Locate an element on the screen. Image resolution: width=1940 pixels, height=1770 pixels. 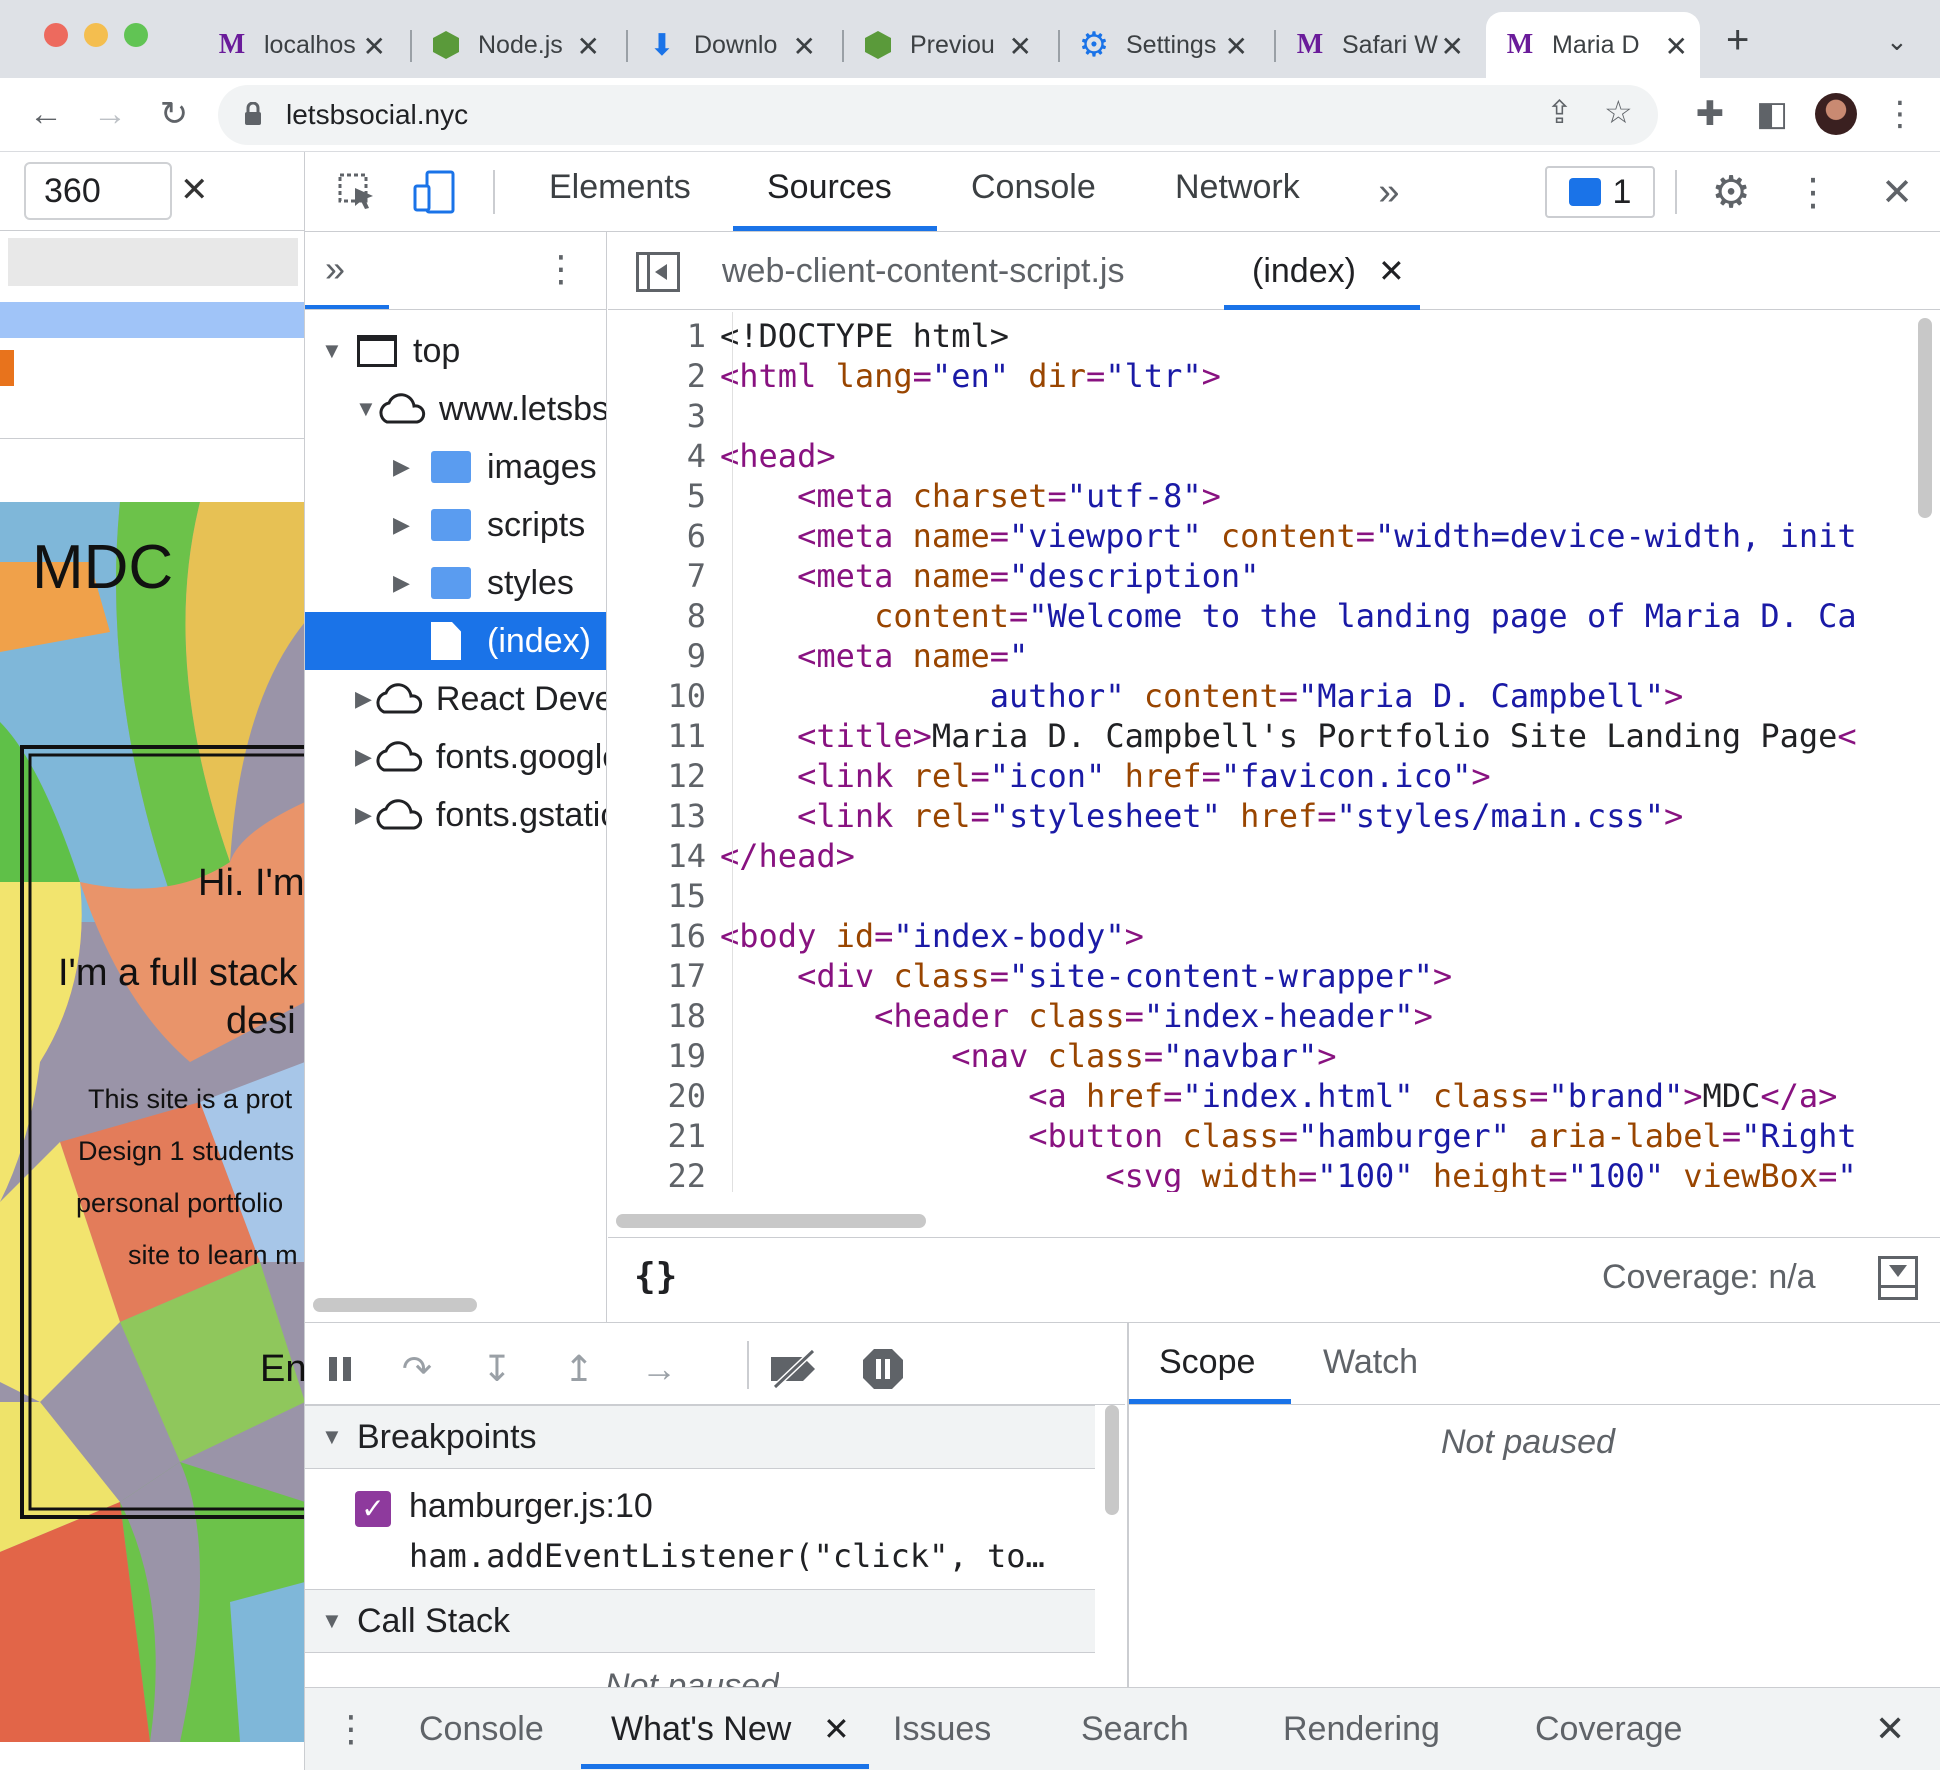
editor-tab-content-script: web-client-content-script.js is located at coordinates (923, 271).